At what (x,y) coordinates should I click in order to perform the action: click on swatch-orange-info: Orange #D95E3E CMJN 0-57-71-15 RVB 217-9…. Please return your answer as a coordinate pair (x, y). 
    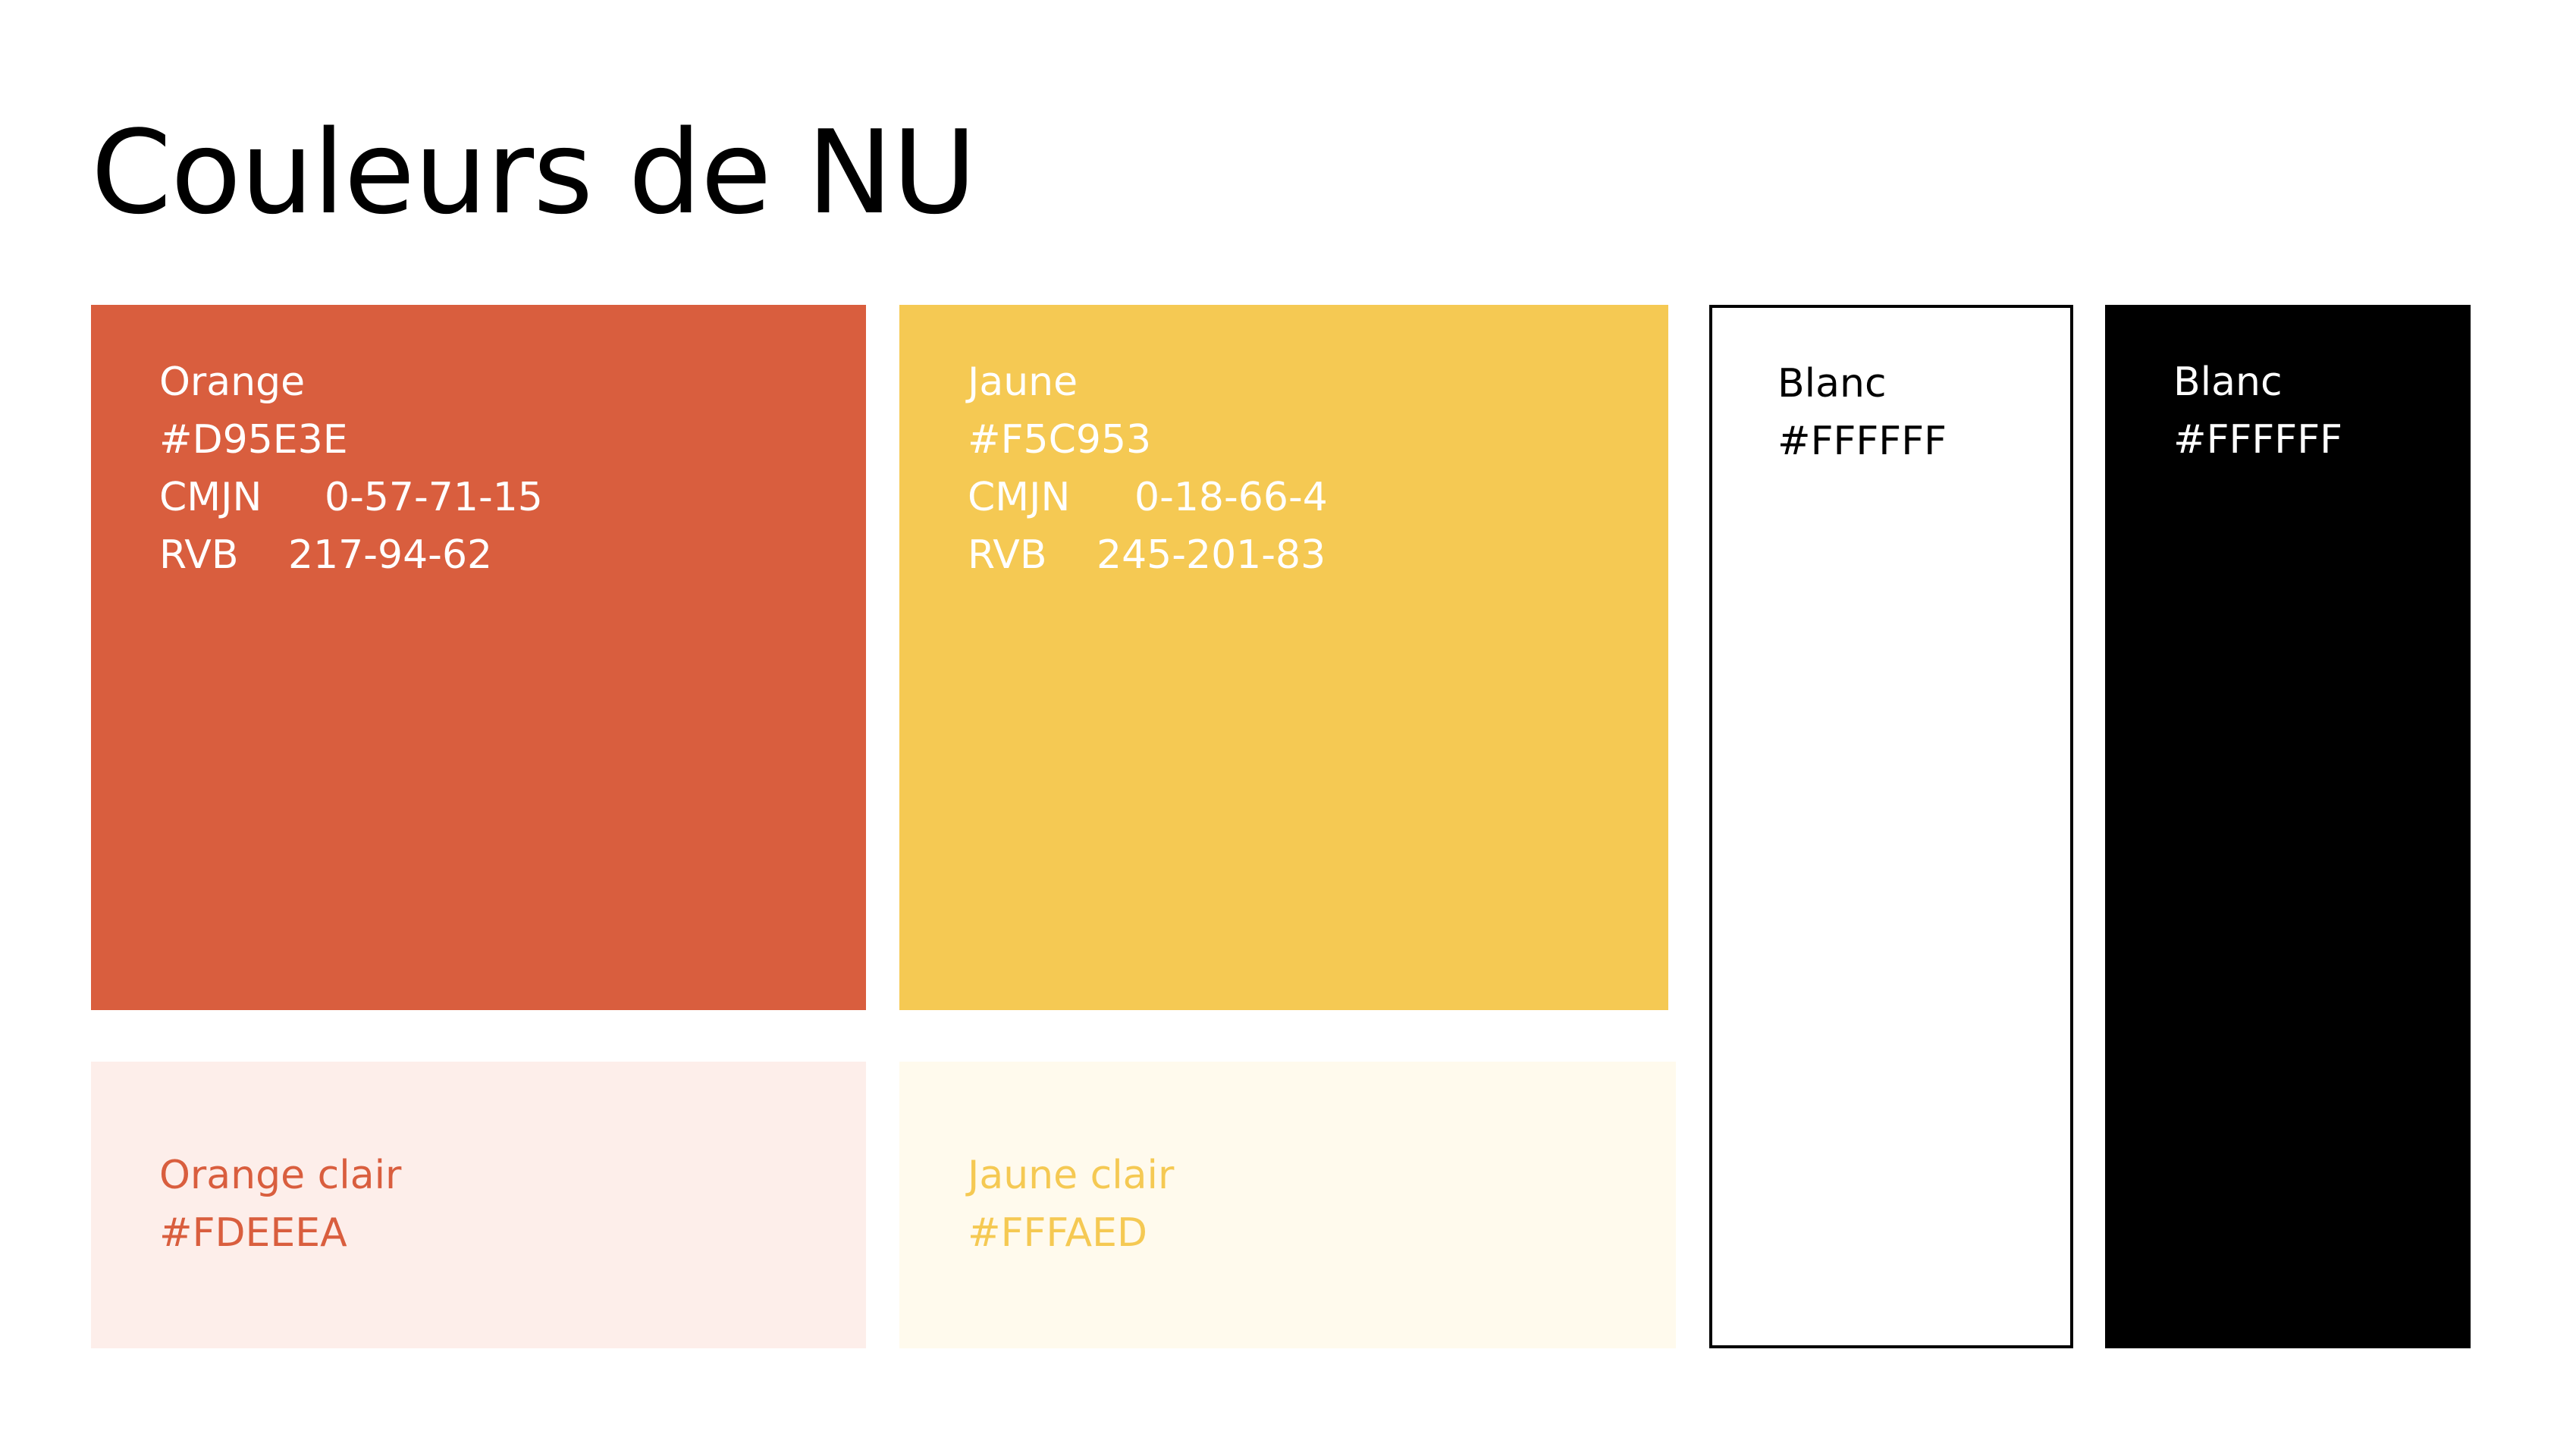
    Looking at the image, I should click on (351, 468).